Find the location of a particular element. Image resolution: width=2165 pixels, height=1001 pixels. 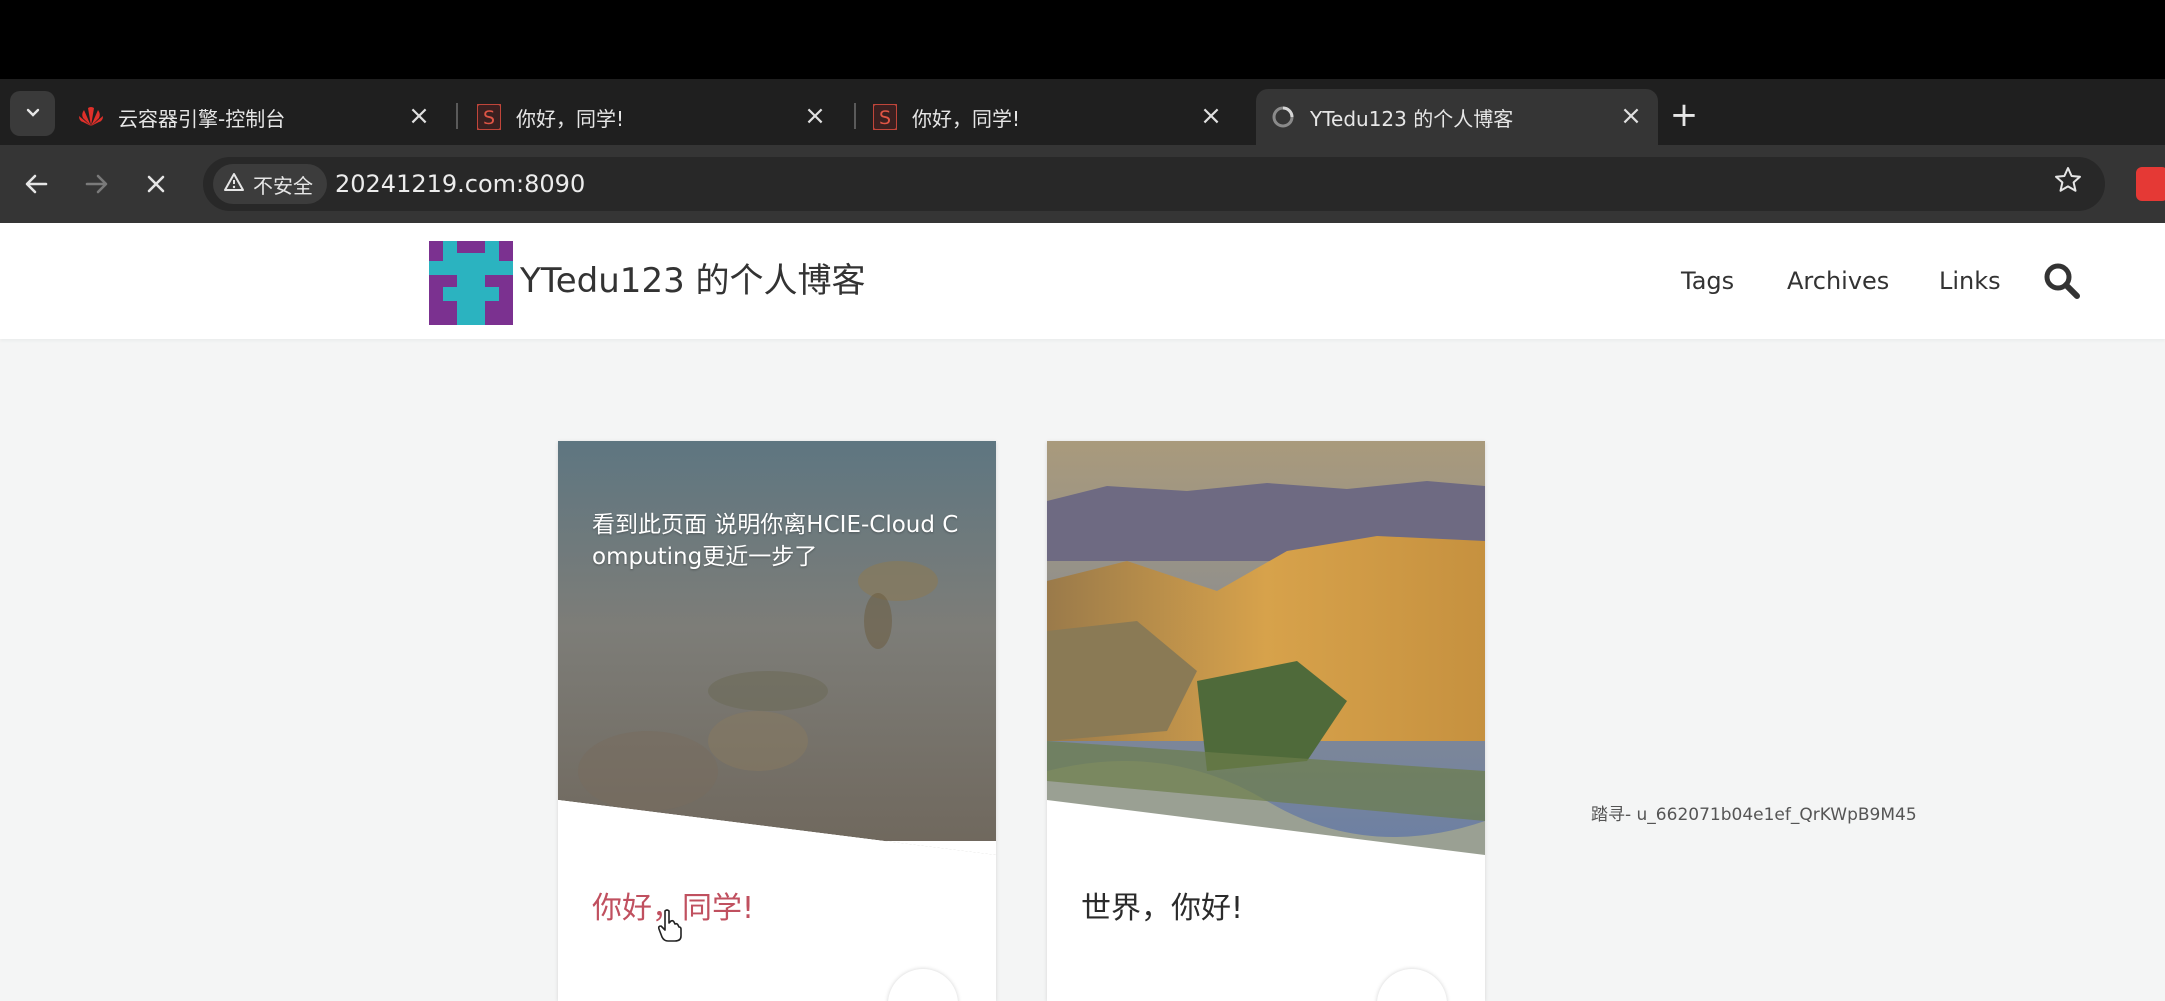

post-cover-image is located at coordinates (1266, 648).